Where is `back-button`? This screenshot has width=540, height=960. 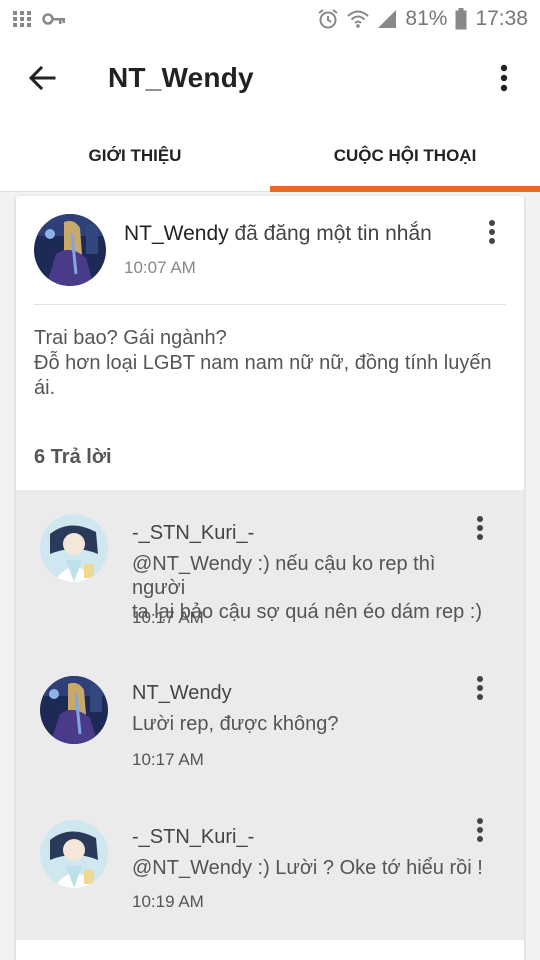 back-button is located at coordinates (42, 80).